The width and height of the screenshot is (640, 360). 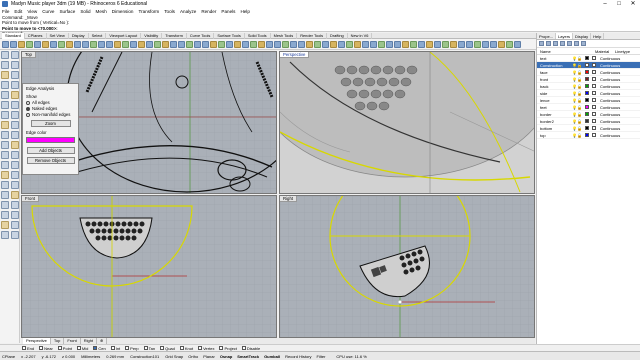 What do you see at coordinates (117, 44) in the screenshot?
I see `zoom-extents-icon` at bounding box center [117, 44].